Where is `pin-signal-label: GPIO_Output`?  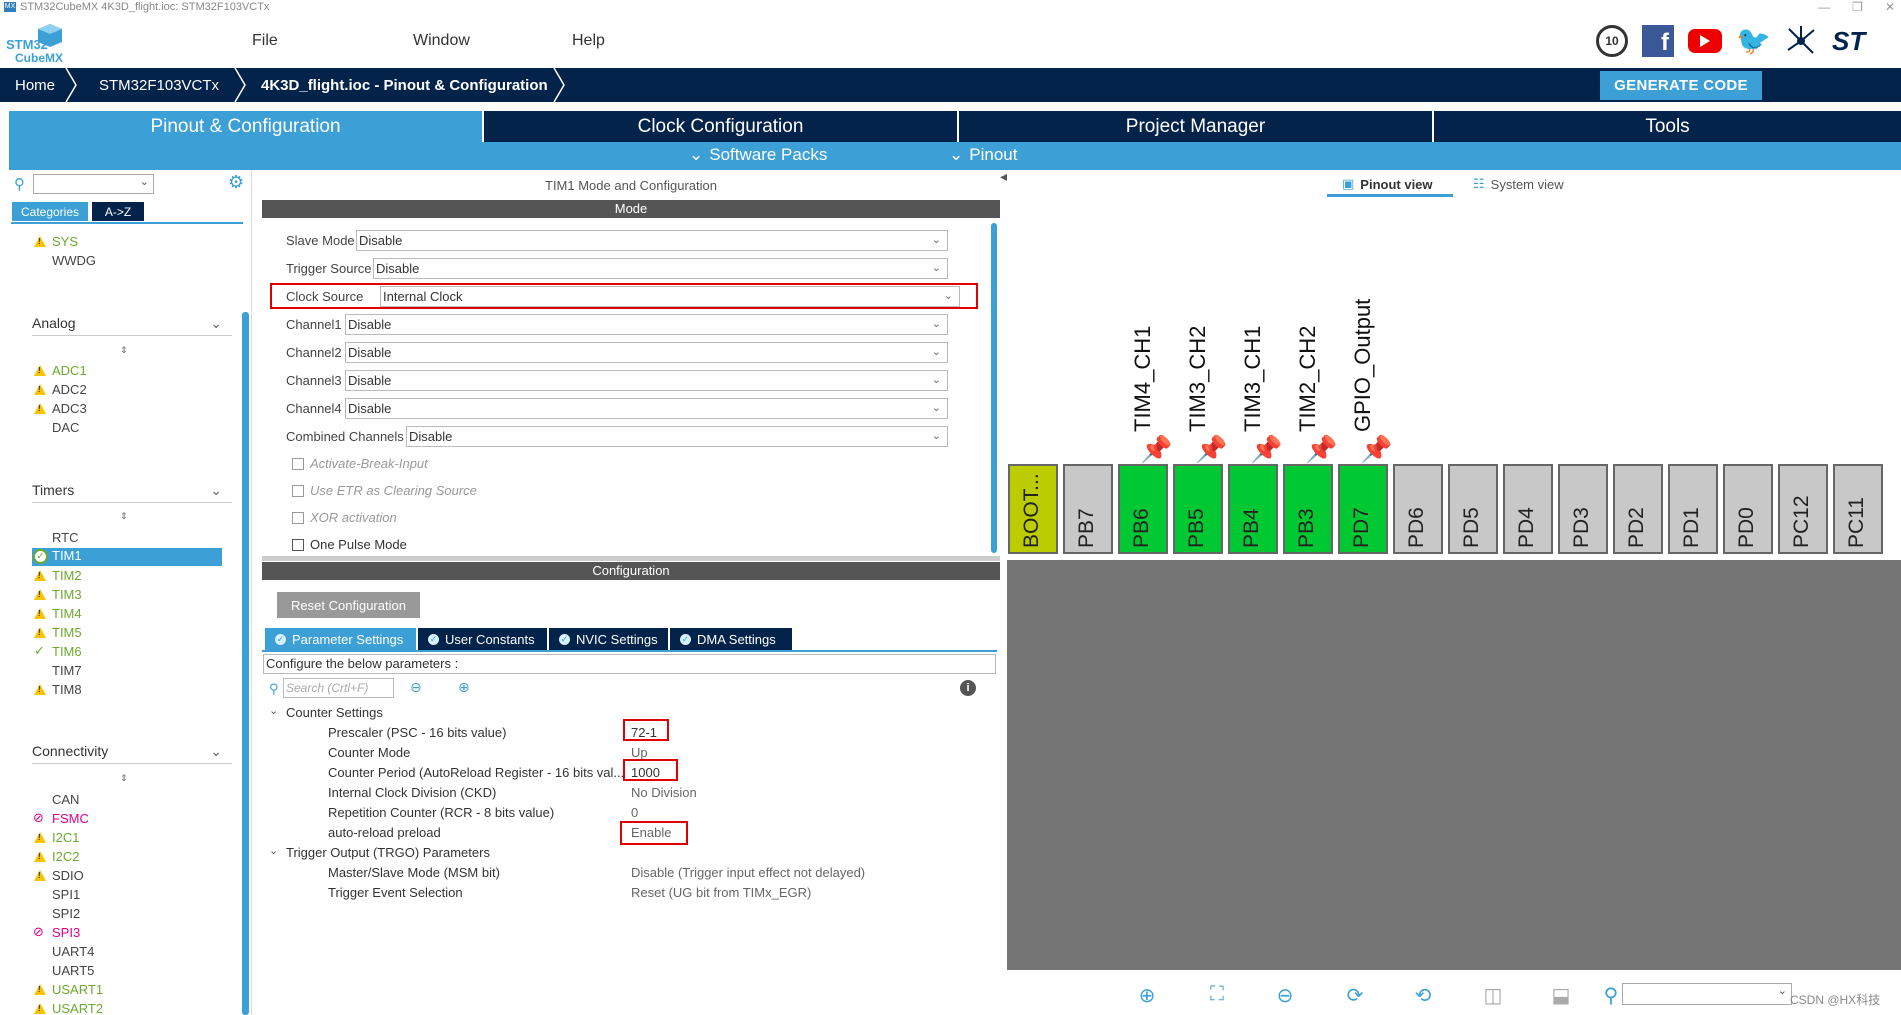
pin-signal-label: GPIO_Output is located at coordinates (1362, 365).